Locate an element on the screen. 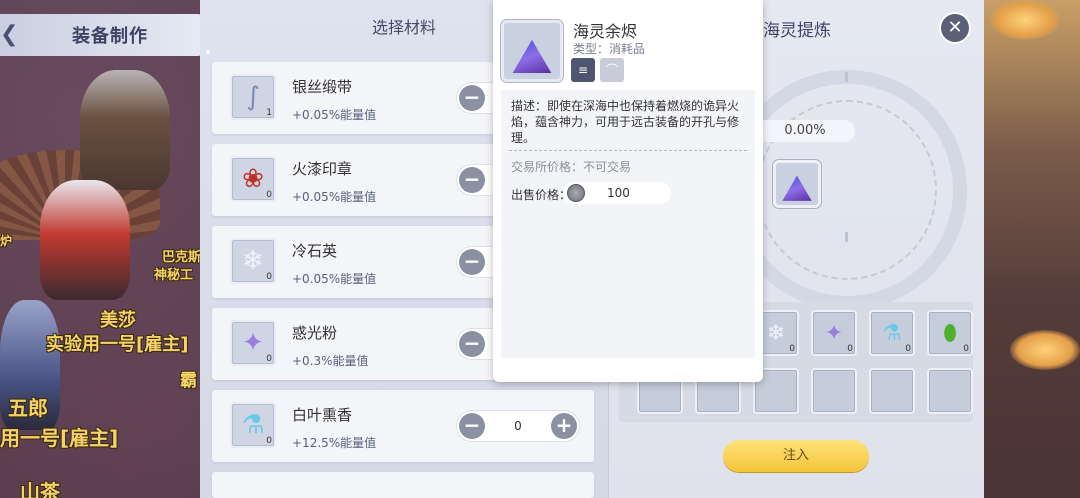 This screenshot has width=1080, height=498. close-button: ✕ is located at coordinates (955, 28).